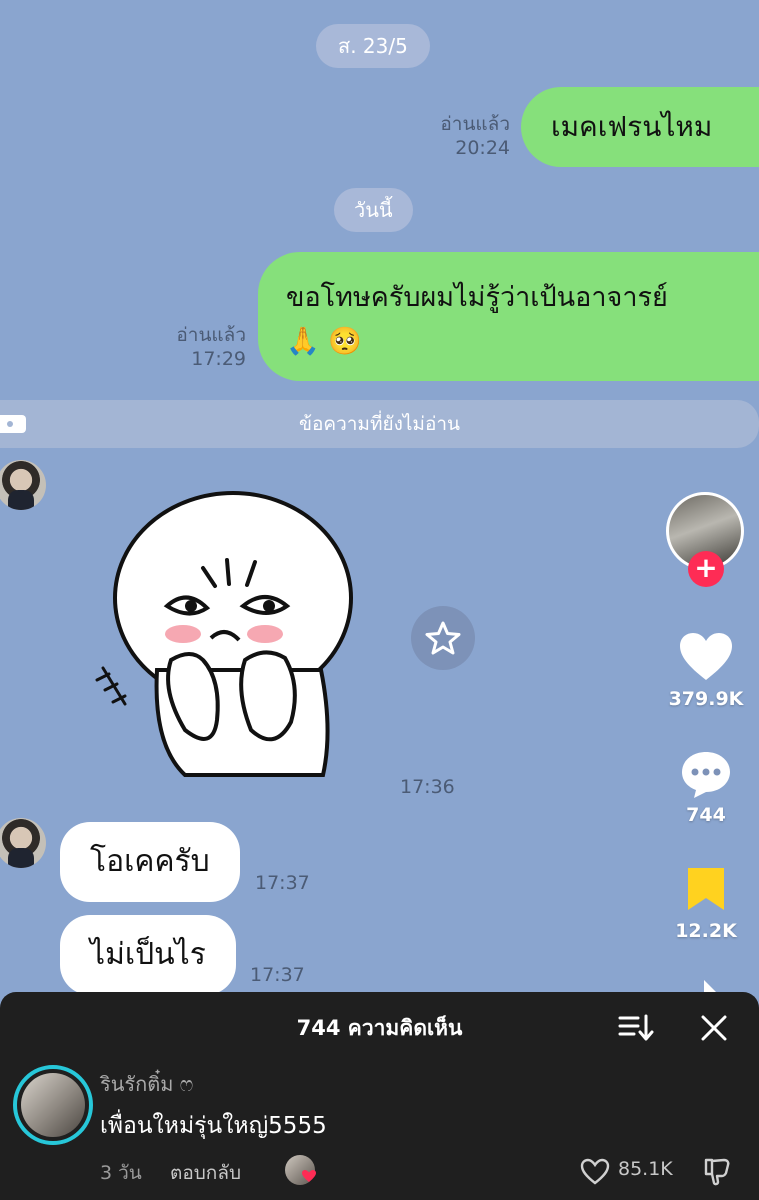 The image size is (759, 1200). I want to click on commenter-avatar, so click(53, 1105).